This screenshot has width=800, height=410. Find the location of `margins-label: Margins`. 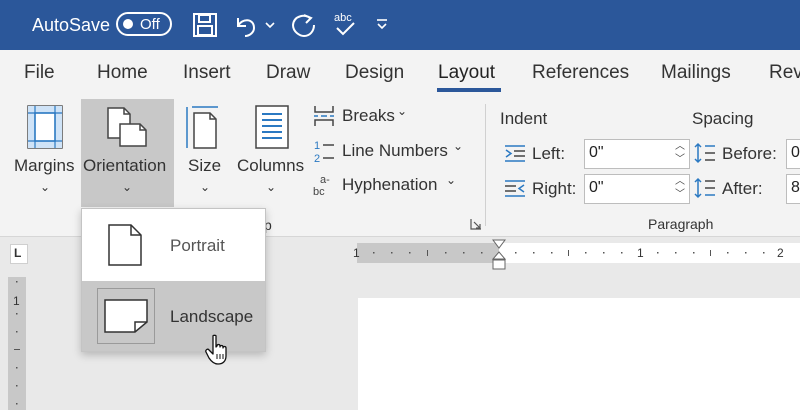

margins-label: Margins is located at coordinates (44, 166).